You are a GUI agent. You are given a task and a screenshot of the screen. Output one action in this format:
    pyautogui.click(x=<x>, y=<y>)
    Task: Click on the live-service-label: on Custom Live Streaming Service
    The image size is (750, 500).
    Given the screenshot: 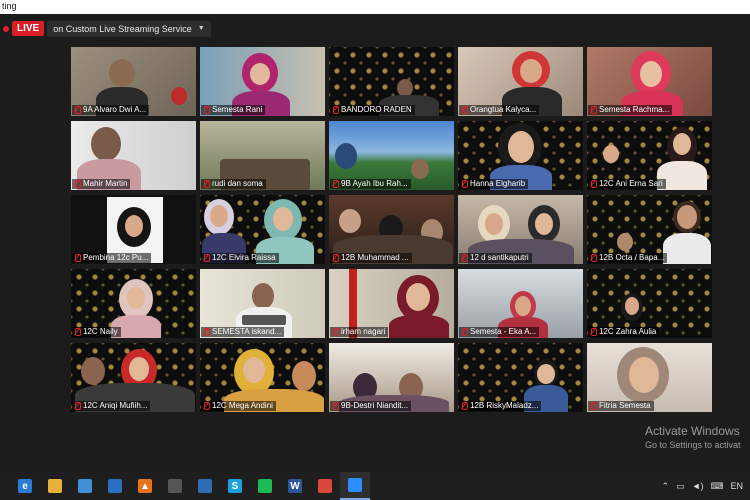 What is the action you would take?
    pyautogui.click(x=122, y=28)
    